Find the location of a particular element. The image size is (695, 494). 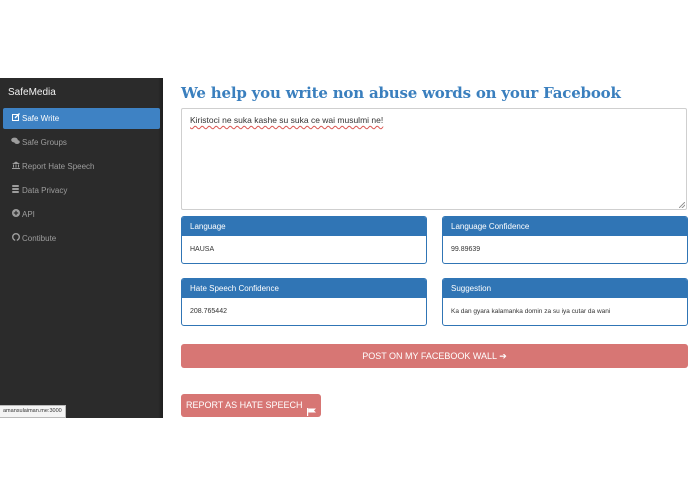

resize-handle is located at coordinates (682, 205).